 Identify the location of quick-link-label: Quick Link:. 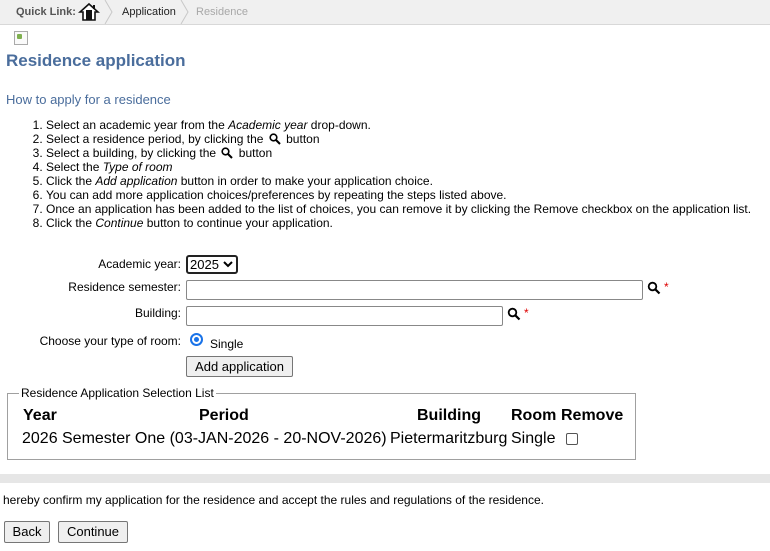
(46, 12).